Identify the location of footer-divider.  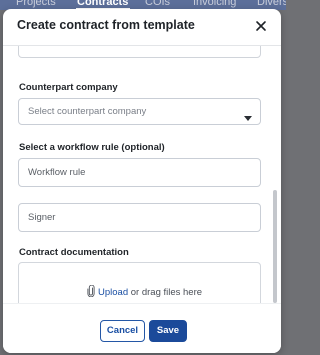
(142, 303).